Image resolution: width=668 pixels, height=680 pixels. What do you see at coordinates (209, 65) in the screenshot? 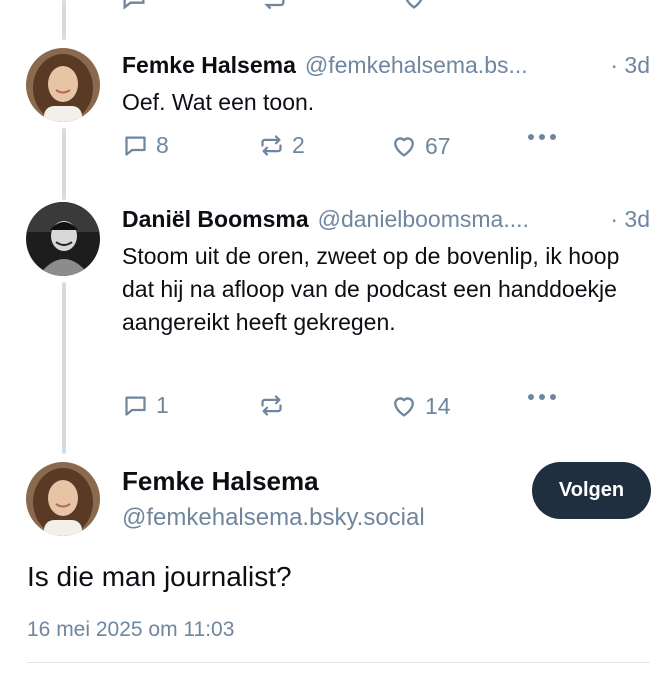
I see `author-name: Femke Halsema` at bounding box center [209, 65].